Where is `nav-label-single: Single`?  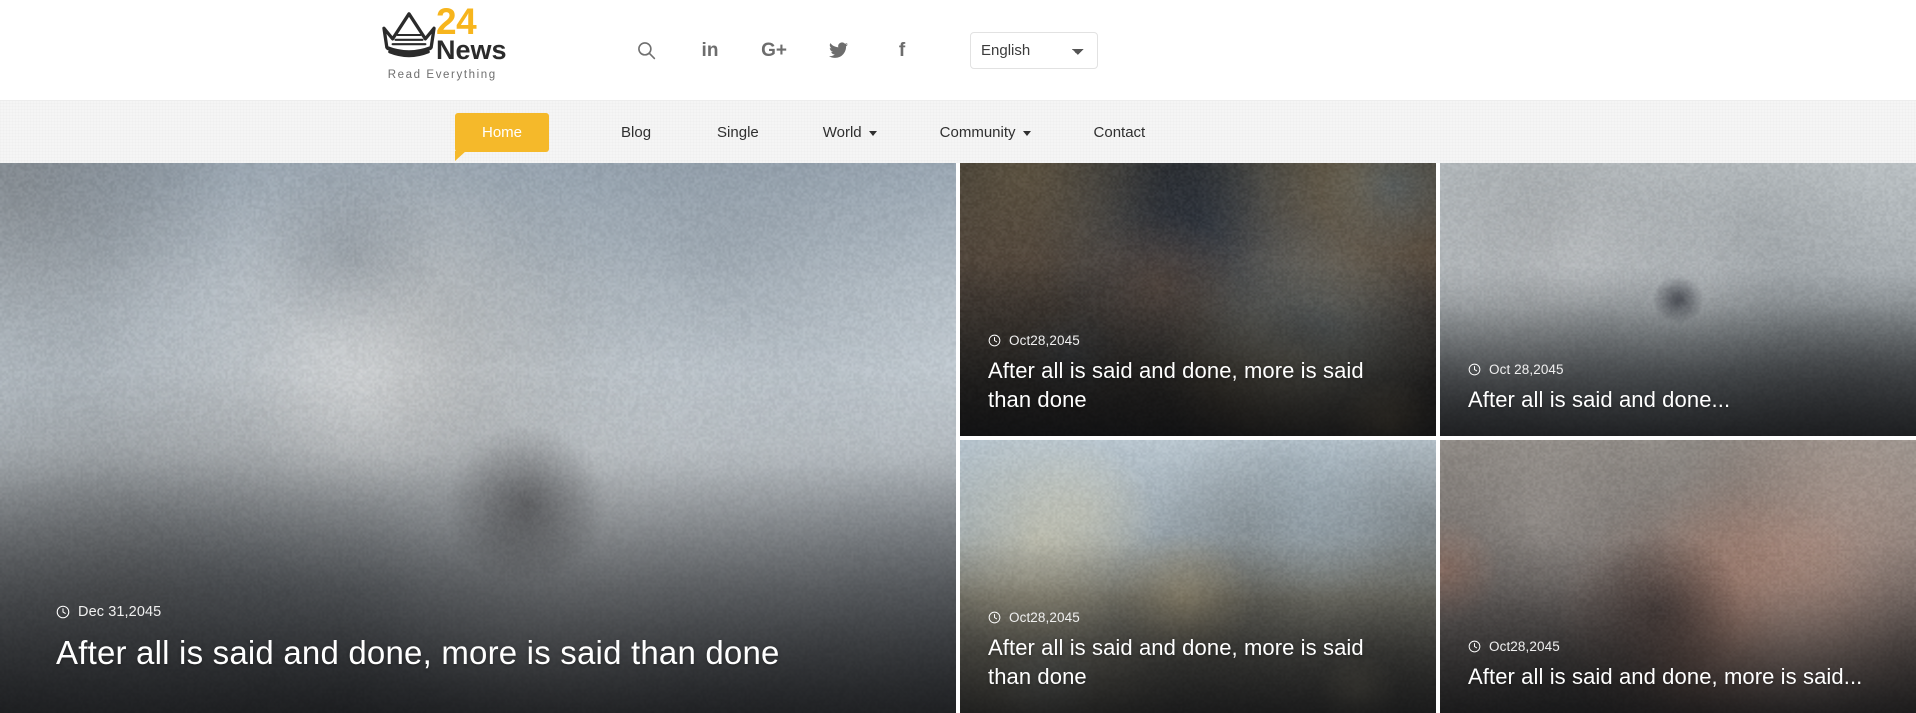
nav-label-single: Single is located at coordinates (738, 132).